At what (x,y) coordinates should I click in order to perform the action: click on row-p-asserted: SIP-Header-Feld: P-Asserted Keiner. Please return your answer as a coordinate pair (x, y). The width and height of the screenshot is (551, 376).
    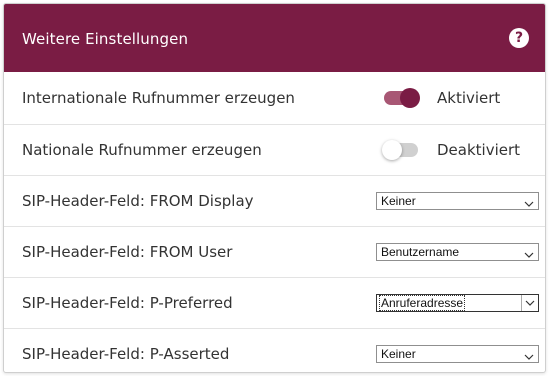
    Looking at the image, I should click on (274, 350).